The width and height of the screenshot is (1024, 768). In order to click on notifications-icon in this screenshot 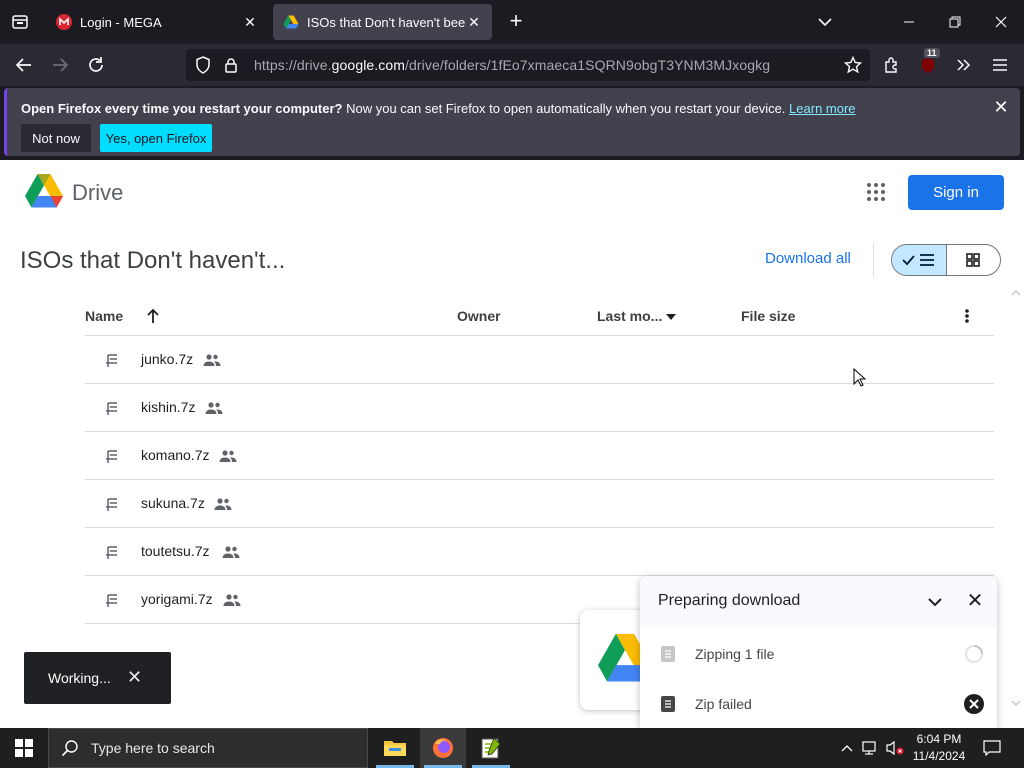, I will do `click(992, 748)`.